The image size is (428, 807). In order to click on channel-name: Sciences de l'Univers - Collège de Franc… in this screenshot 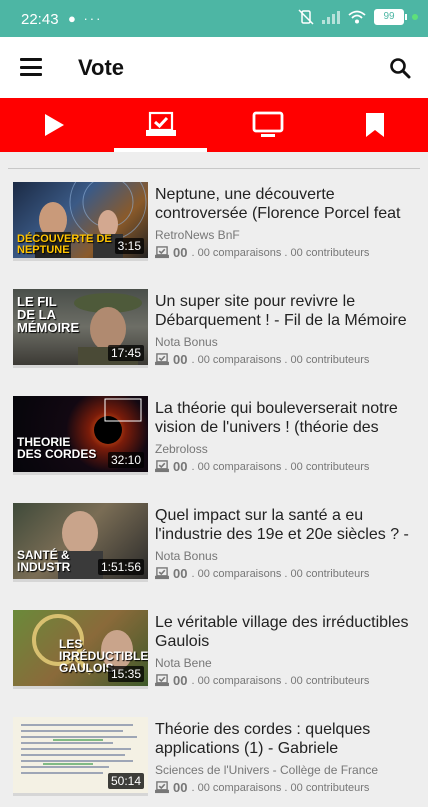, I will do `click(267, 770)`.